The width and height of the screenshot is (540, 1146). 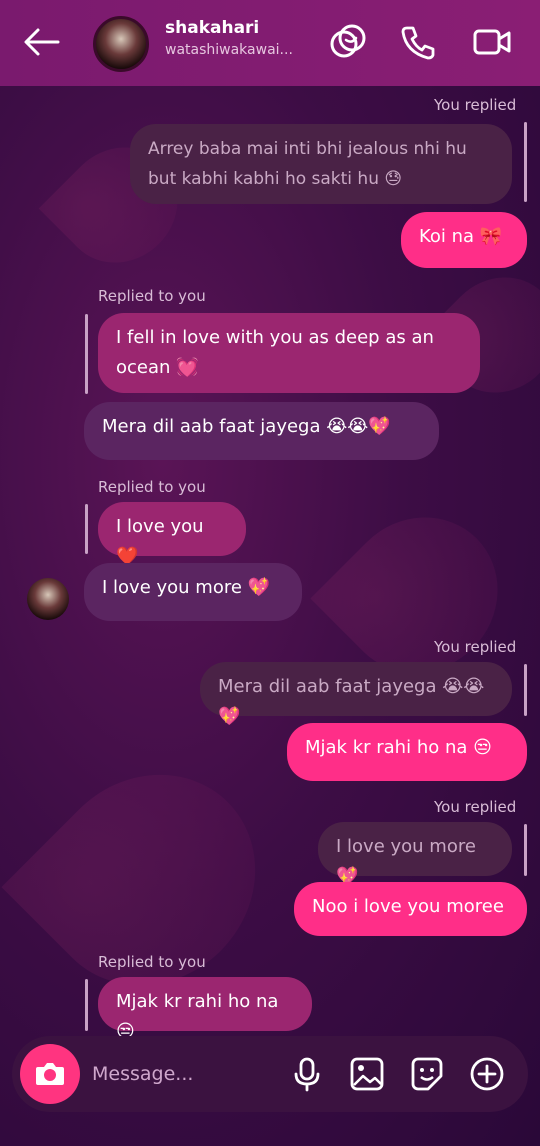 I want to click on sticker-icon, so click(x=427, y=1074).